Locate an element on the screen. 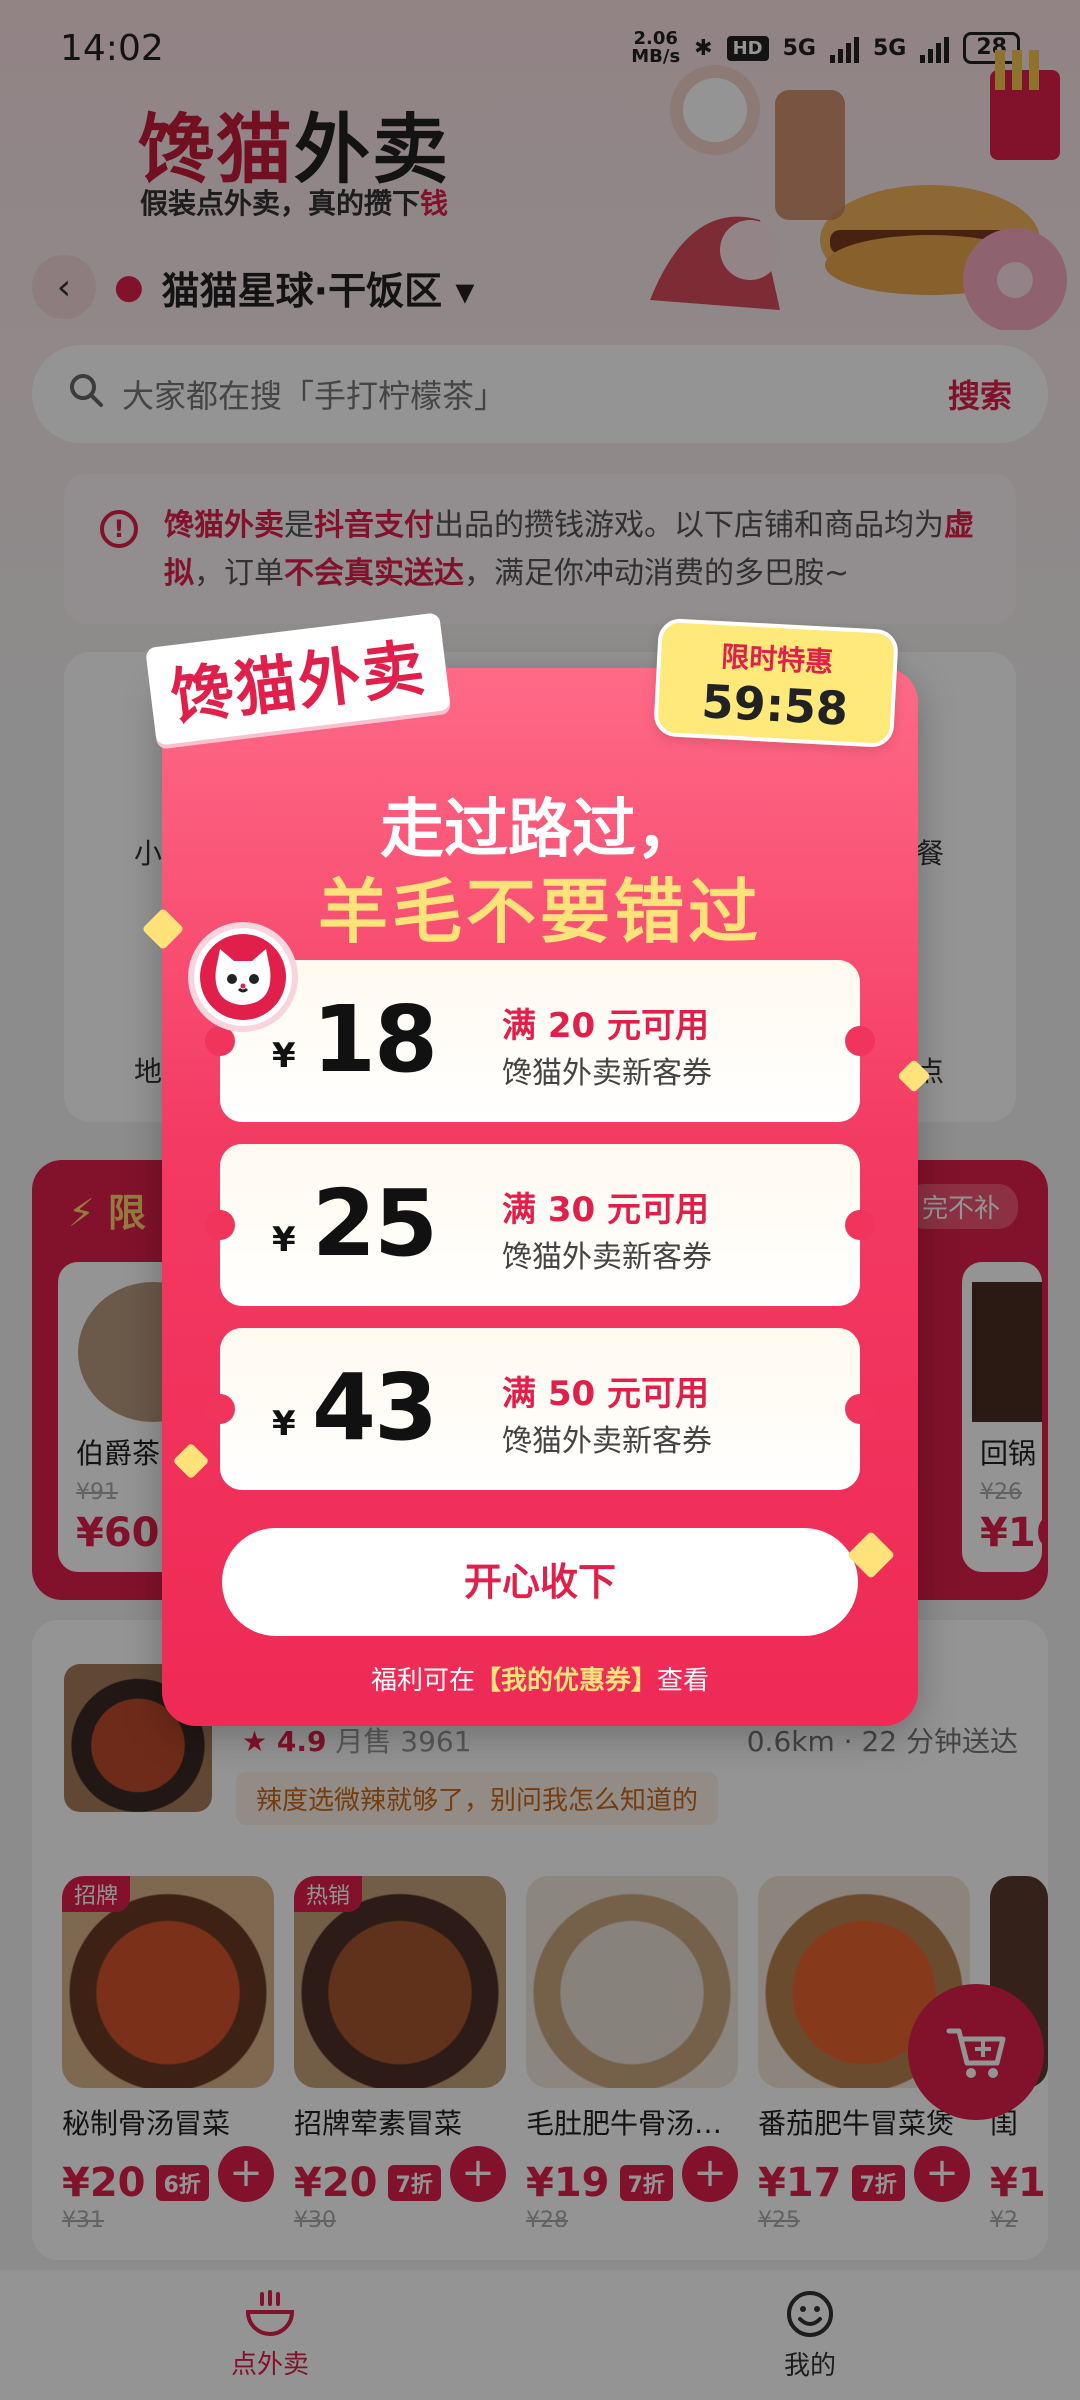  countdown-badge: 限时特惠 59:58 is located at coordinates (776, 683).